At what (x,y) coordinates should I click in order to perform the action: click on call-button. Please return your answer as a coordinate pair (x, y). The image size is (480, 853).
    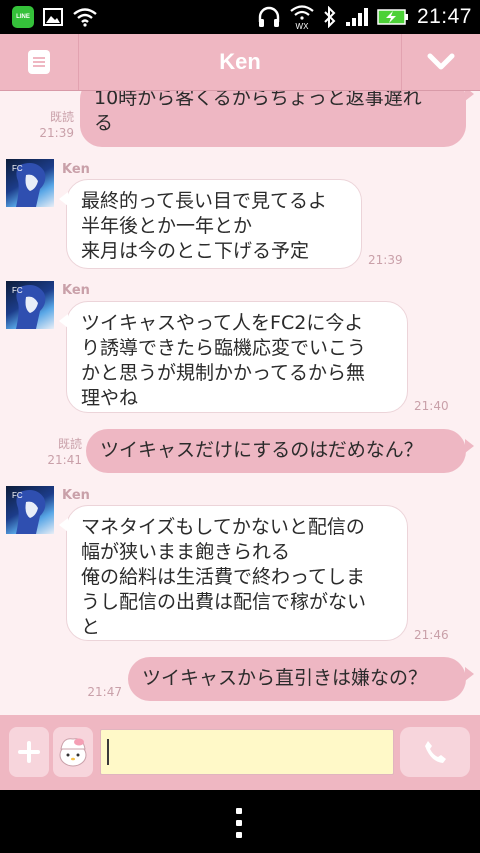
    Looking at the image, I should click on (435, 752).